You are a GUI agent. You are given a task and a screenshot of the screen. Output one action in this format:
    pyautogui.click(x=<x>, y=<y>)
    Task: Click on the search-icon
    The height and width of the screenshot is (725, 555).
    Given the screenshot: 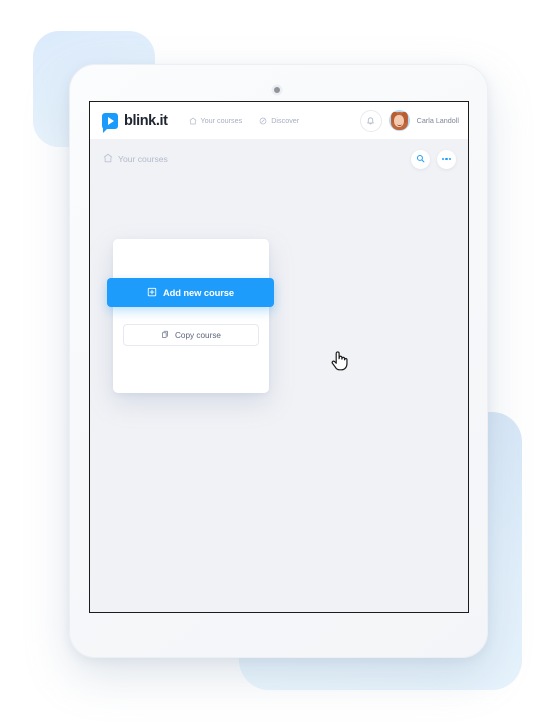 What is the action you would take?
    pyautogui.click(x=420, y=159)
    